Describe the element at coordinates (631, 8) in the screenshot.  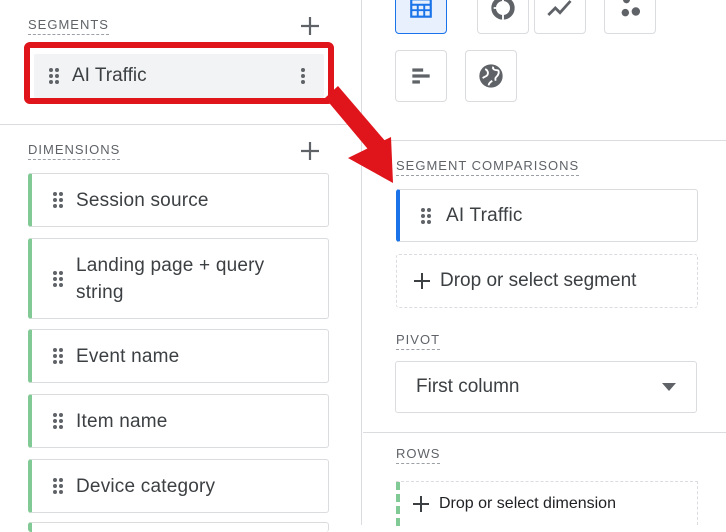
I see `scatter-chart-icon` at that location.